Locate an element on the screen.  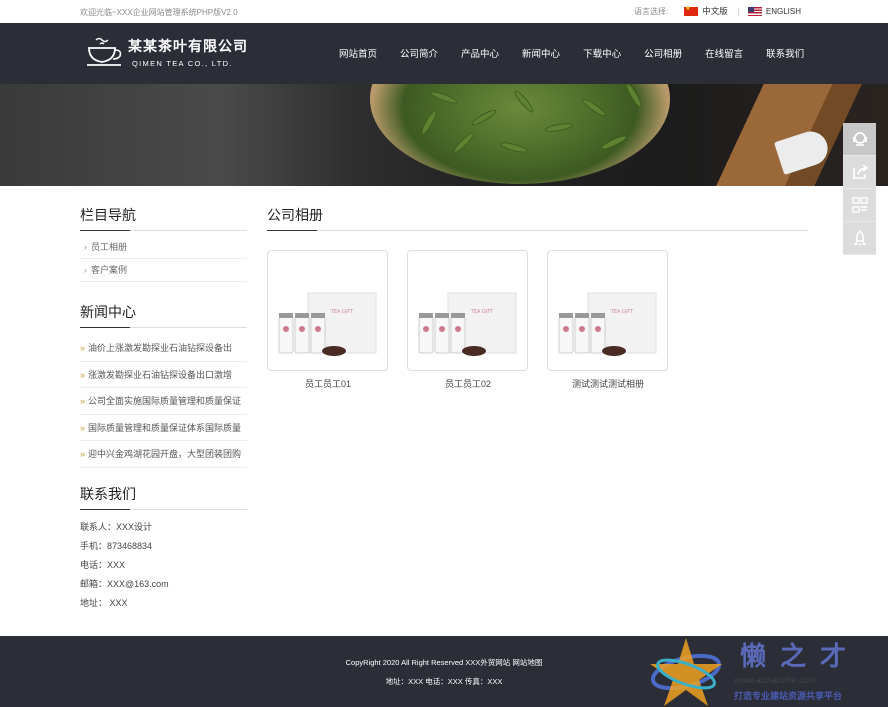
share-icon is located at coordinates (859, 172).